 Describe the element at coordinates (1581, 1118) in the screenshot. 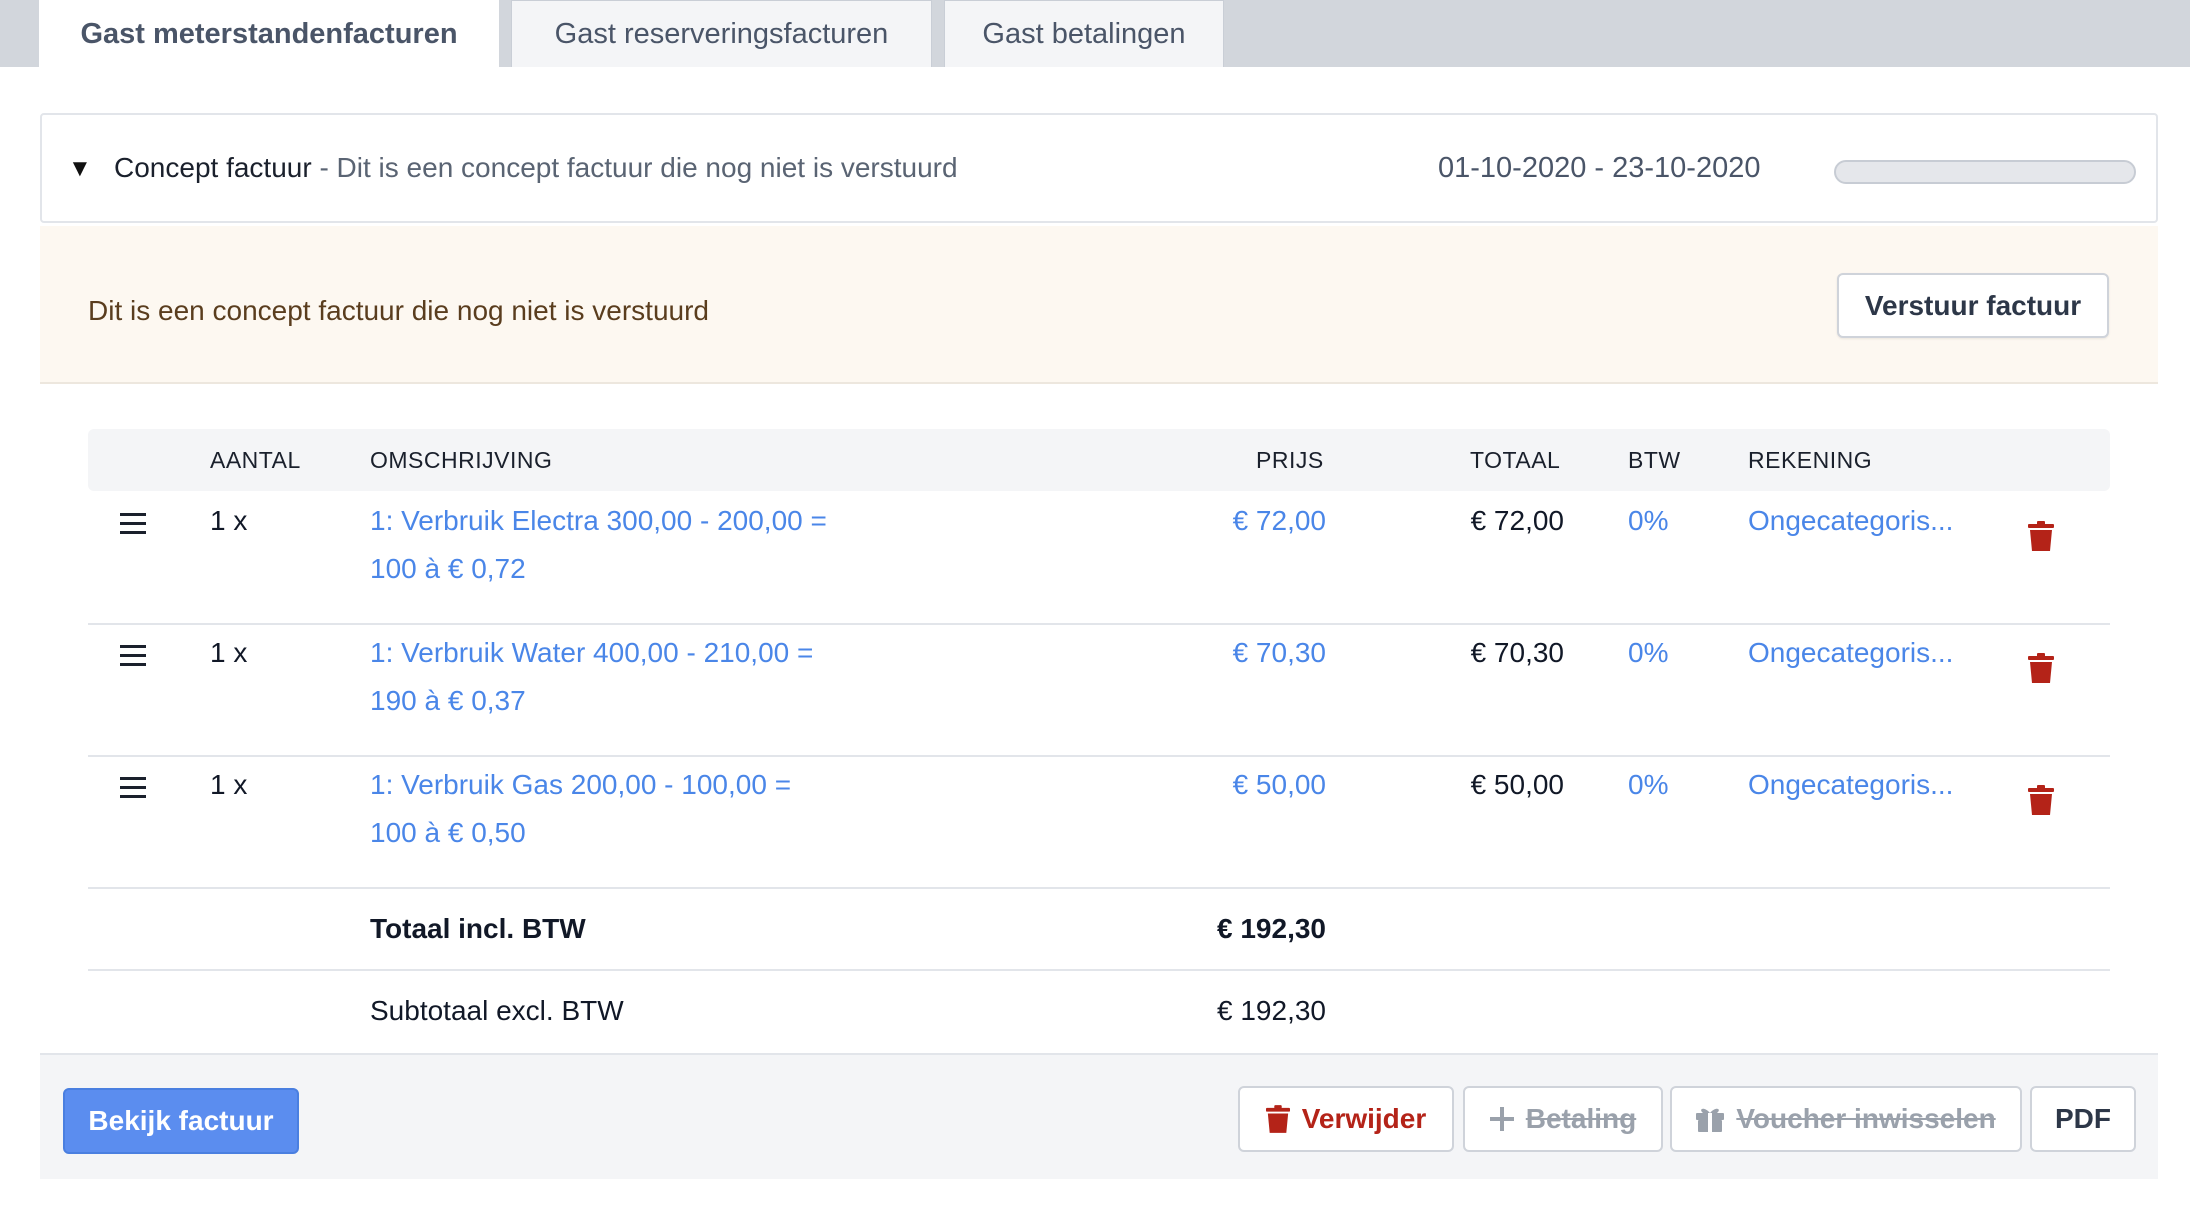

I see `payment-button-label: Betaling` at that location.